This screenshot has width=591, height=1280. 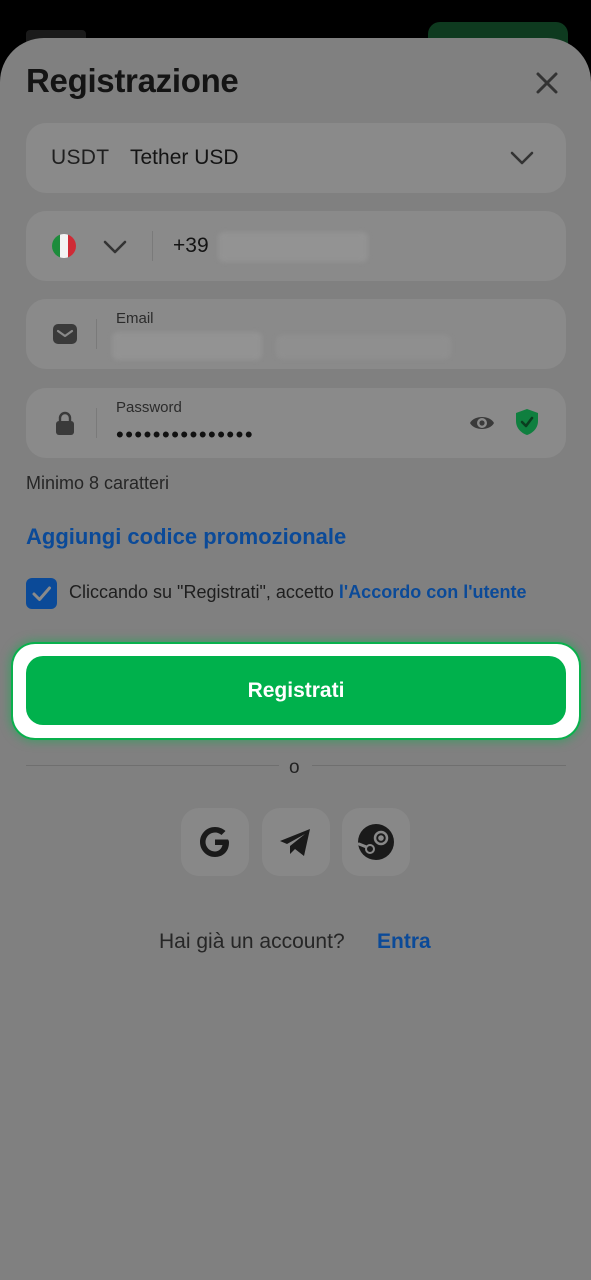 I want to click on email-field: Email, so click(x=296, y=334).